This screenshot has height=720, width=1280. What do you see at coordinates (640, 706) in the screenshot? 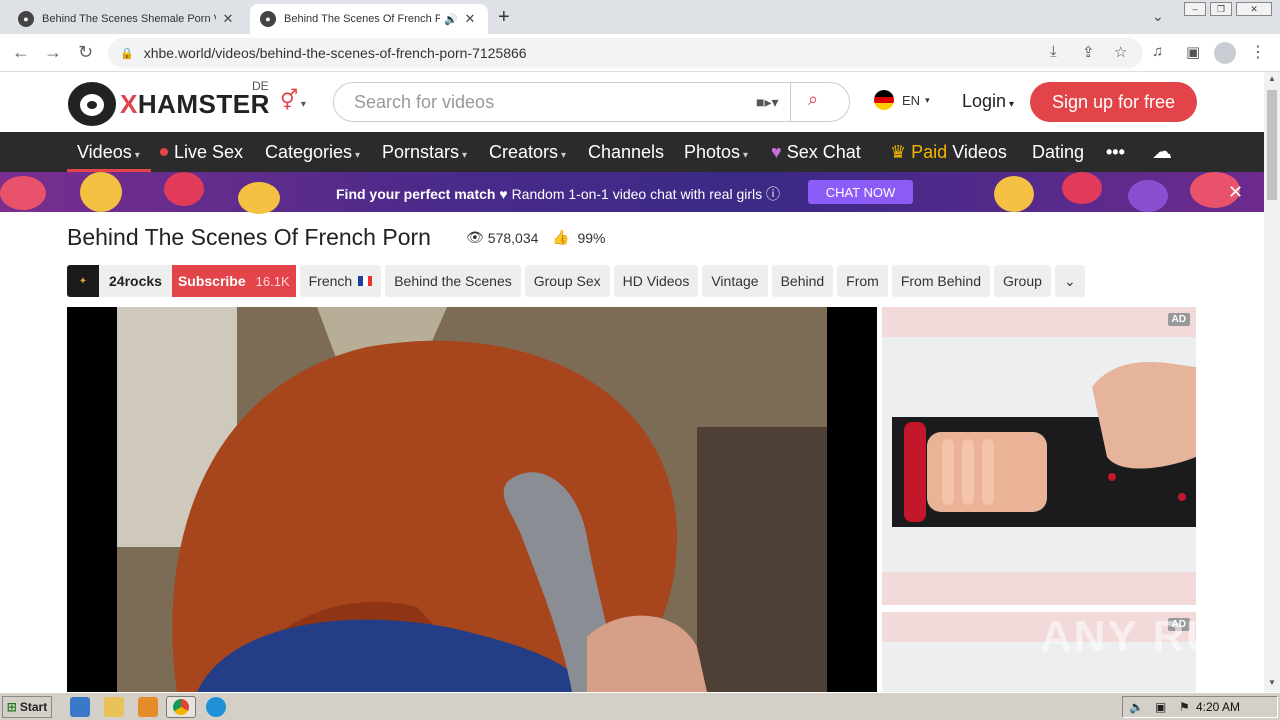
I see `windows-taskbar: ⊞ Start 🔈 ▣ ⚑ 4:20 AM` at bounding box center [640, 706].